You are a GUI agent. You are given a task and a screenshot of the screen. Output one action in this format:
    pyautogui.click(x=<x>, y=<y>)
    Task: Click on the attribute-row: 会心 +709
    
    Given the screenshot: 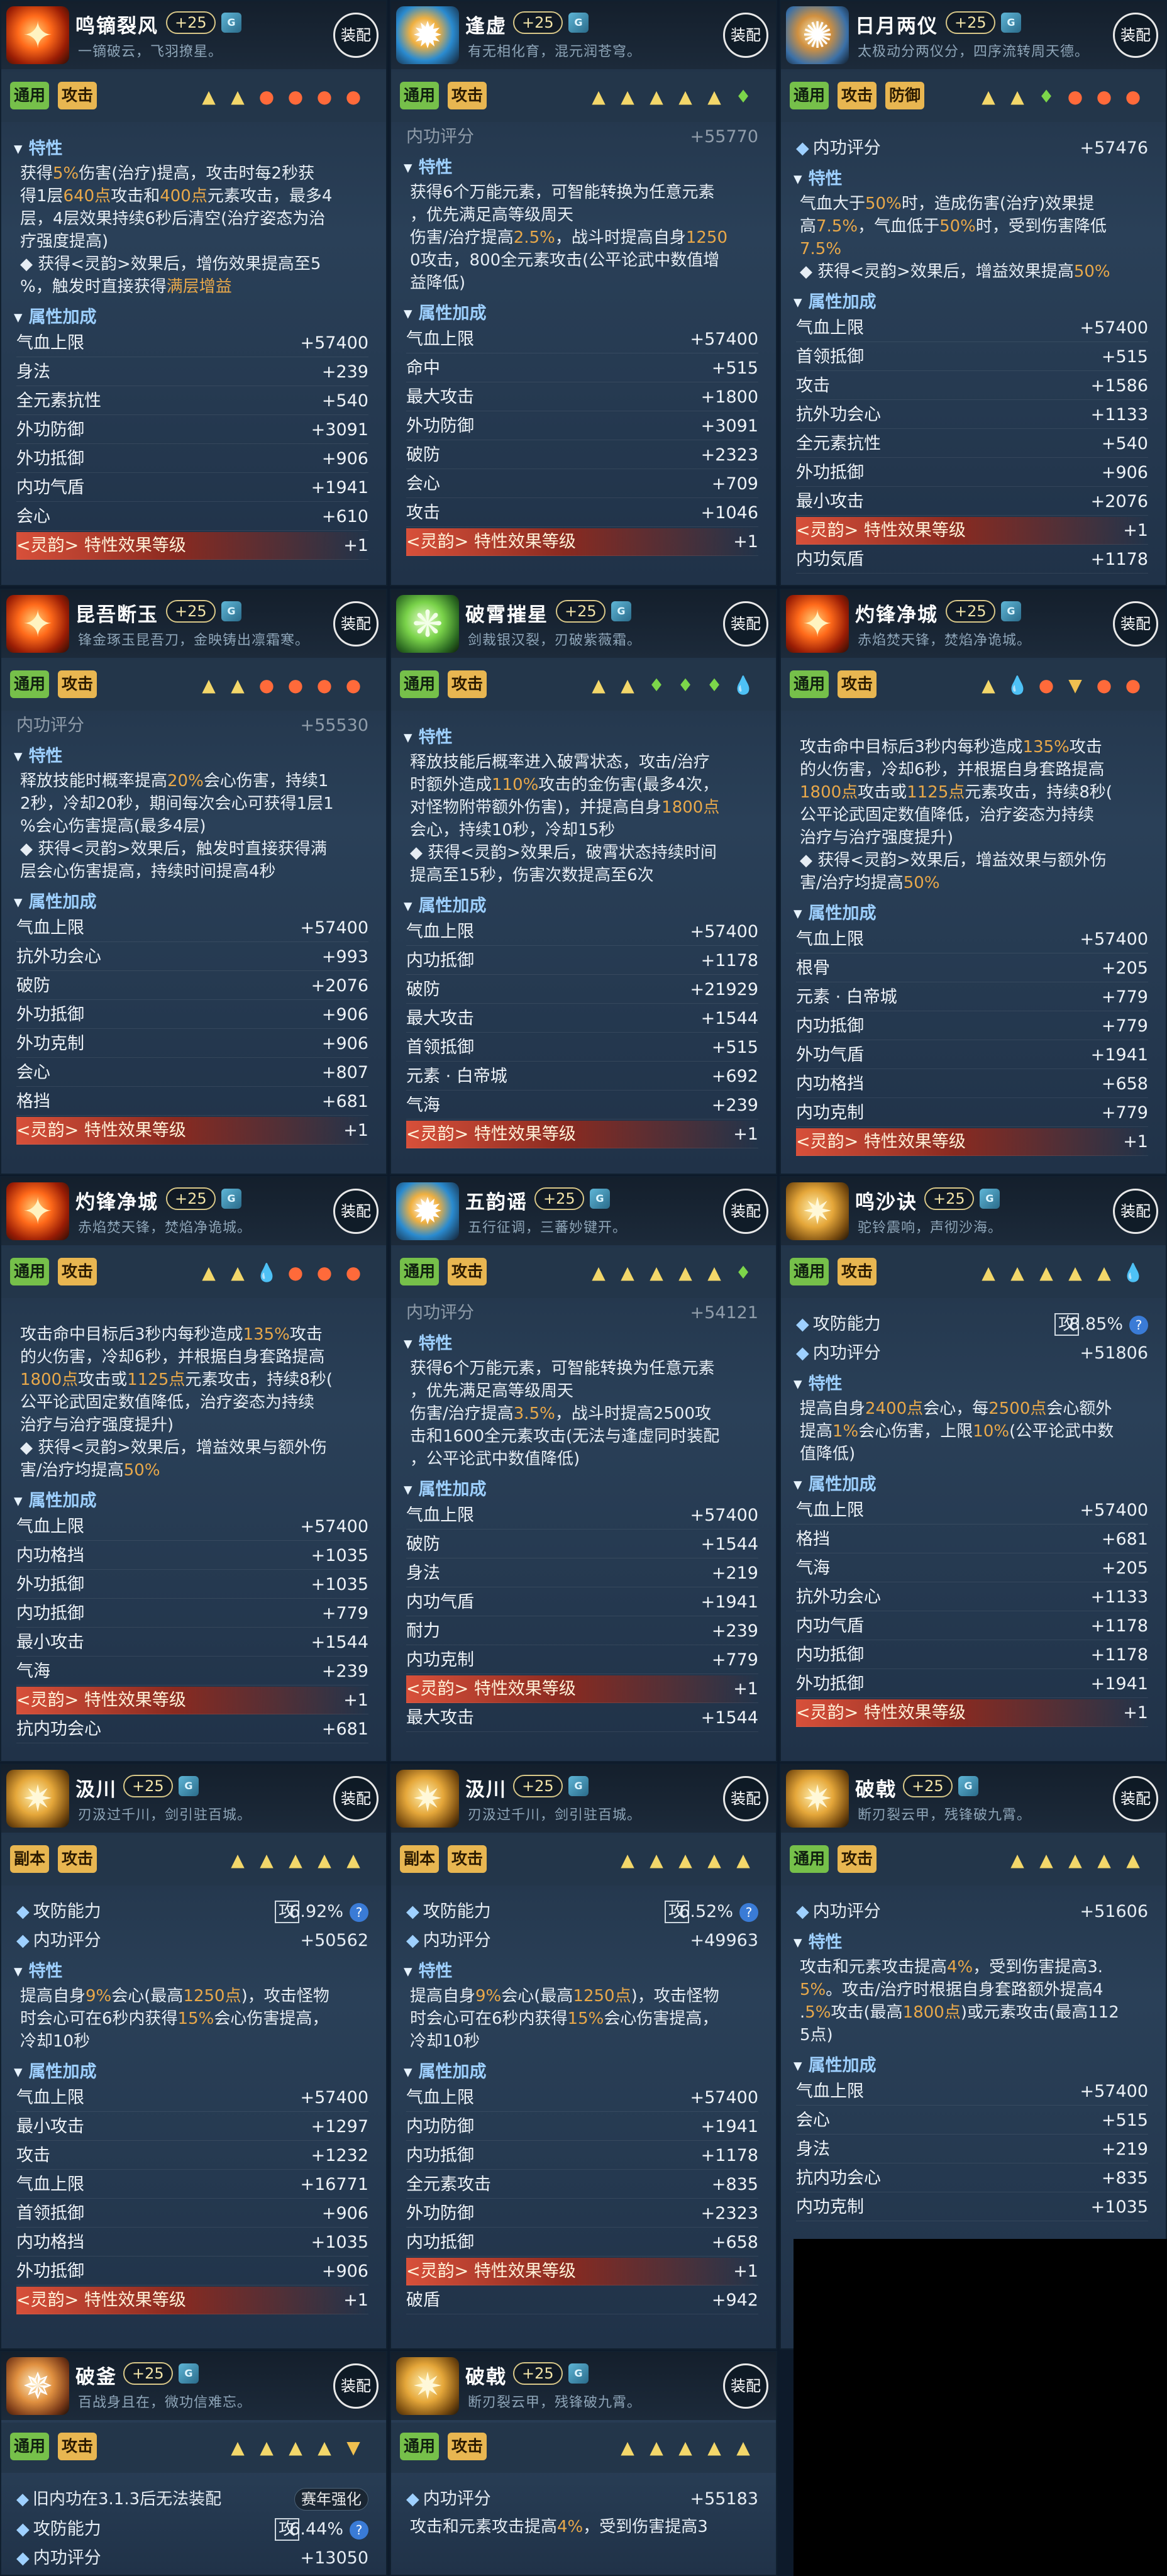 What is the action you would take?
    pyautogui.click(x=582, y=484)
    